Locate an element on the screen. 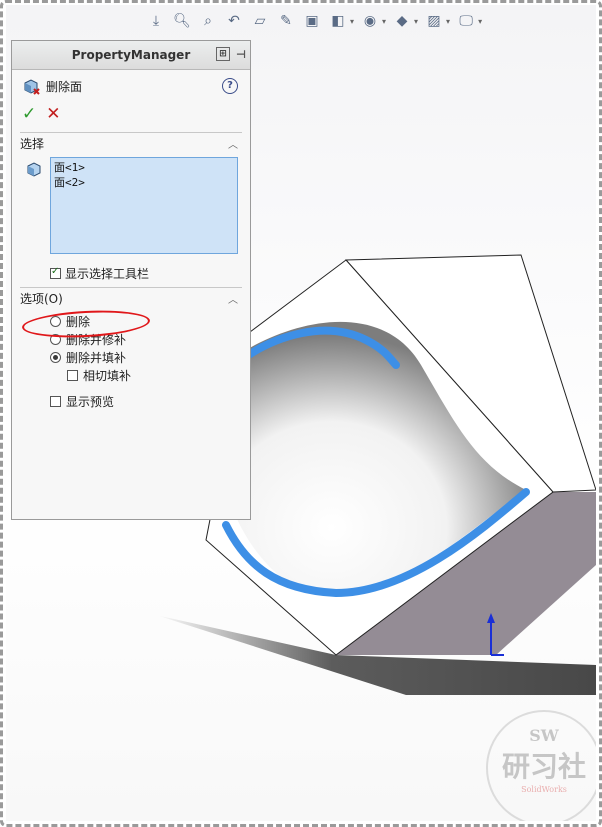 Image resolution: width=602 pixels, height=827 pixels. show-preview-label: 显示预览 is located at coordinates (90, 401).